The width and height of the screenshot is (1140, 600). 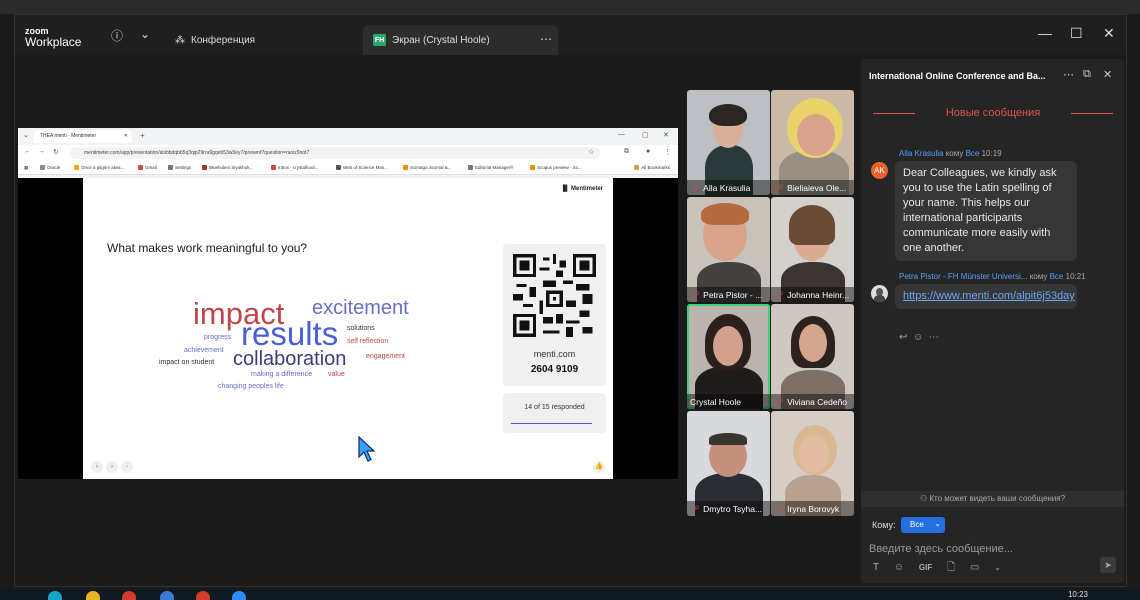 What do you see at coordinates (179, 168) in the screenshot?
I see `bookmark: Settings` at bounding box center [179, 168].